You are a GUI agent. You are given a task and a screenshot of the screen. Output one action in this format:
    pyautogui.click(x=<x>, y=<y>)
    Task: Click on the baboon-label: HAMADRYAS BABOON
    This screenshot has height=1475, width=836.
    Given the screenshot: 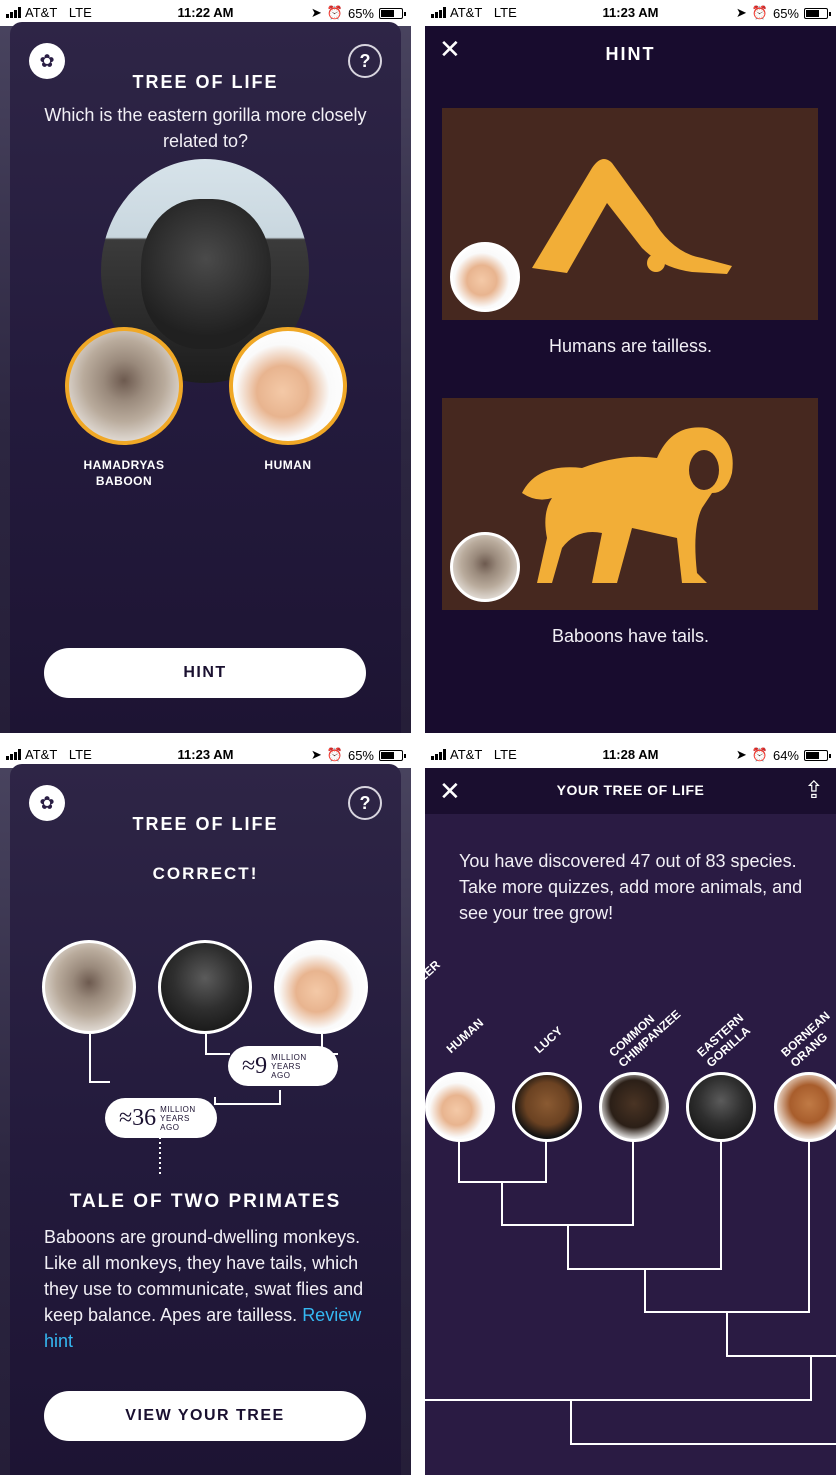 What is the action you would take?
    pyautogui.click(x=124, y=473)
    